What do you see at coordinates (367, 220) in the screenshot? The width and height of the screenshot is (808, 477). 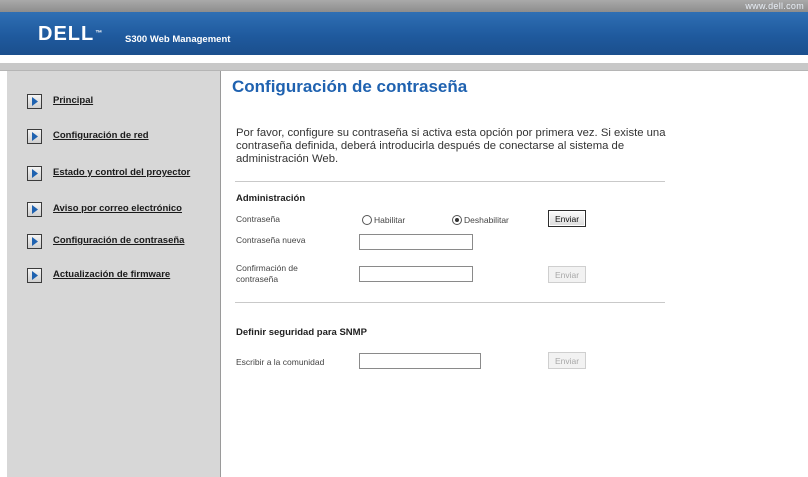 I see `enable-radio` at bounding box center [367, 220].